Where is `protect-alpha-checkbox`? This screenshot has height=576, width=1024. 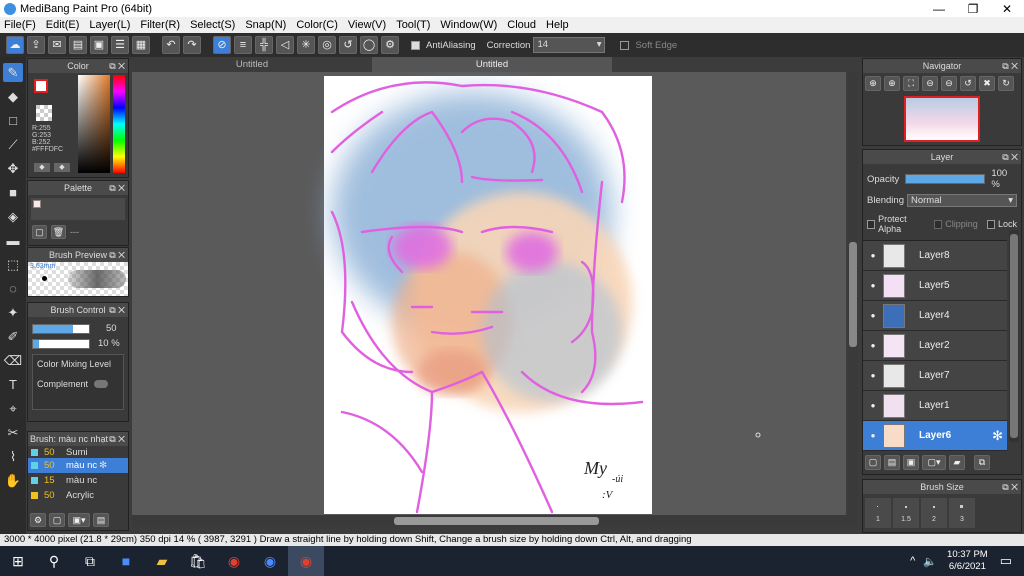 protect-alpha-checkbox is located at coordinates (871, 224).